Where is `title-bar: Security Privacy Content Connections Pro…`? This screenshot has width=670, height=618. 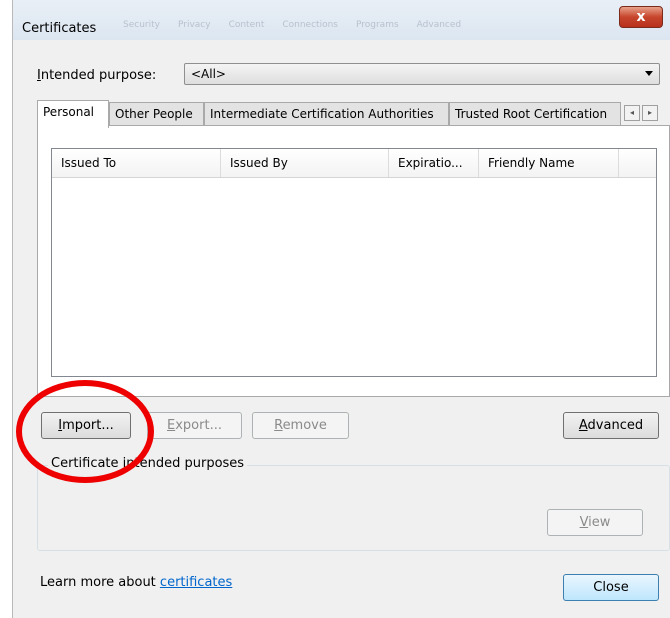
title-bar: Security Privacy Content Connections Pro… is located at coordinates (341, 20).